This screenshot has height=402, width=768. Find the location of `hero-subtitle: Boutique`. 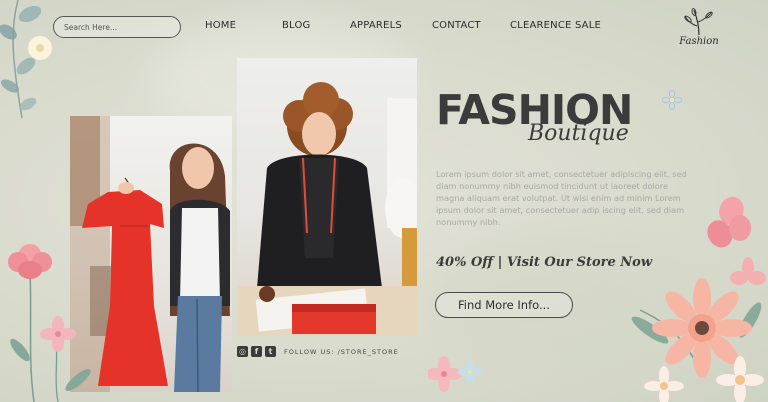

hero-subtitle: Boutique is located at coordinates (578, 133).